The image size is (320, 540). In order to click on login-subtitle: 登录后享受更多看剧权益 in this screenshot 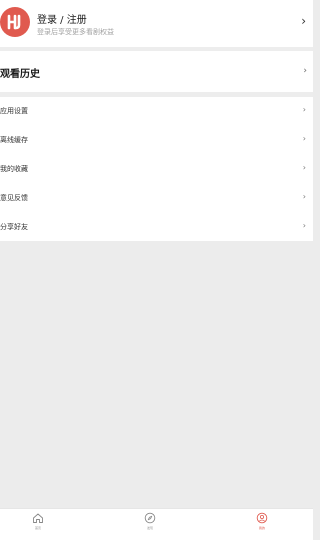, I will do `click(75, 32)`.